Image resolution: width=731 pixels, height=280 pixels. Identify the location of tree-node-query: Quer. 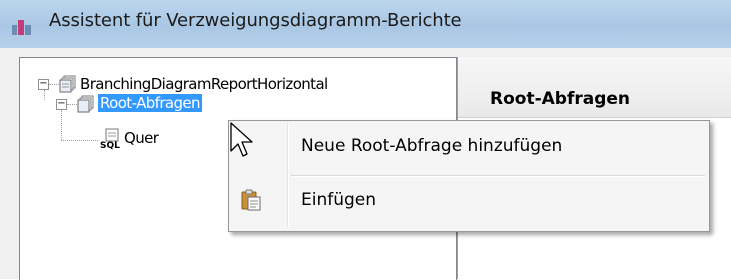
(141, 138).